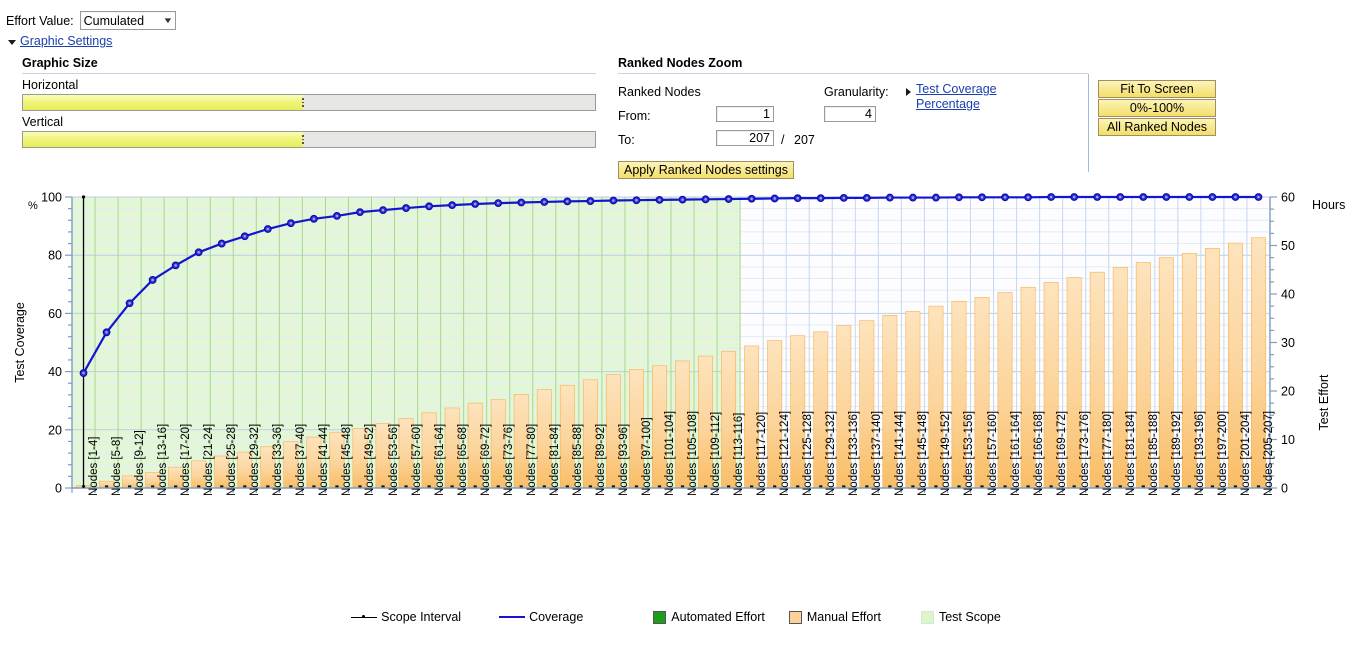  What do you see at coordinates (1130, 453) in the screenshot?
I see `x-axis-tick-label: Nodes [181-184]` at bounding box center [1130, 453].